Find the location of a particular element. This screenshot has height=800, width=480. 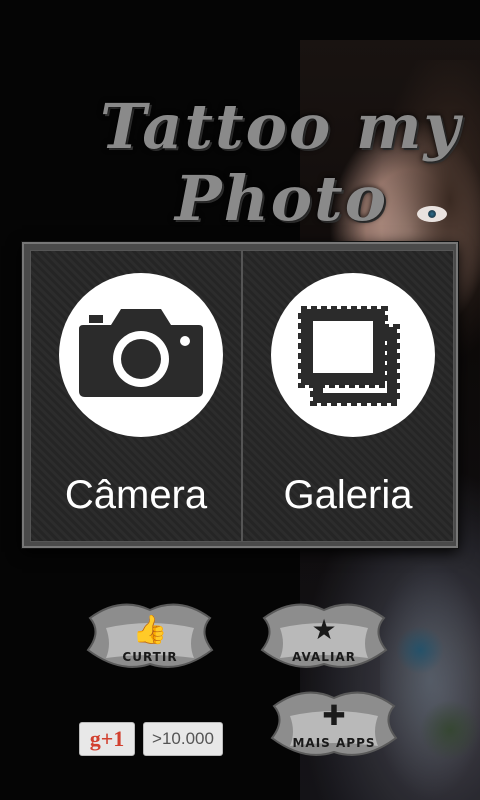

camera-icon-circle is located at coordinates (141, 355).